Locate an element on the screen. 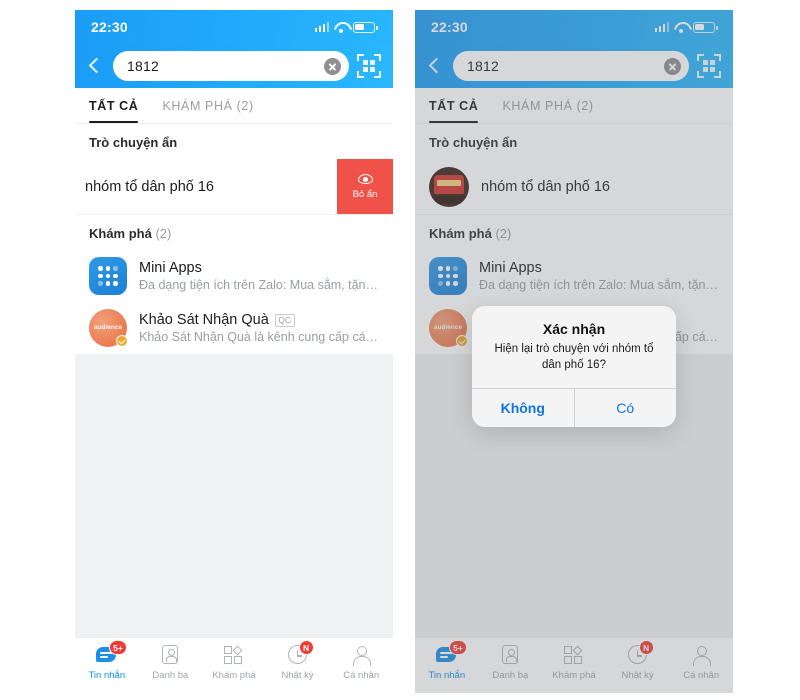 The image size is (800, 700). diary-clock-icon: N is located at coordinates (300, 653).